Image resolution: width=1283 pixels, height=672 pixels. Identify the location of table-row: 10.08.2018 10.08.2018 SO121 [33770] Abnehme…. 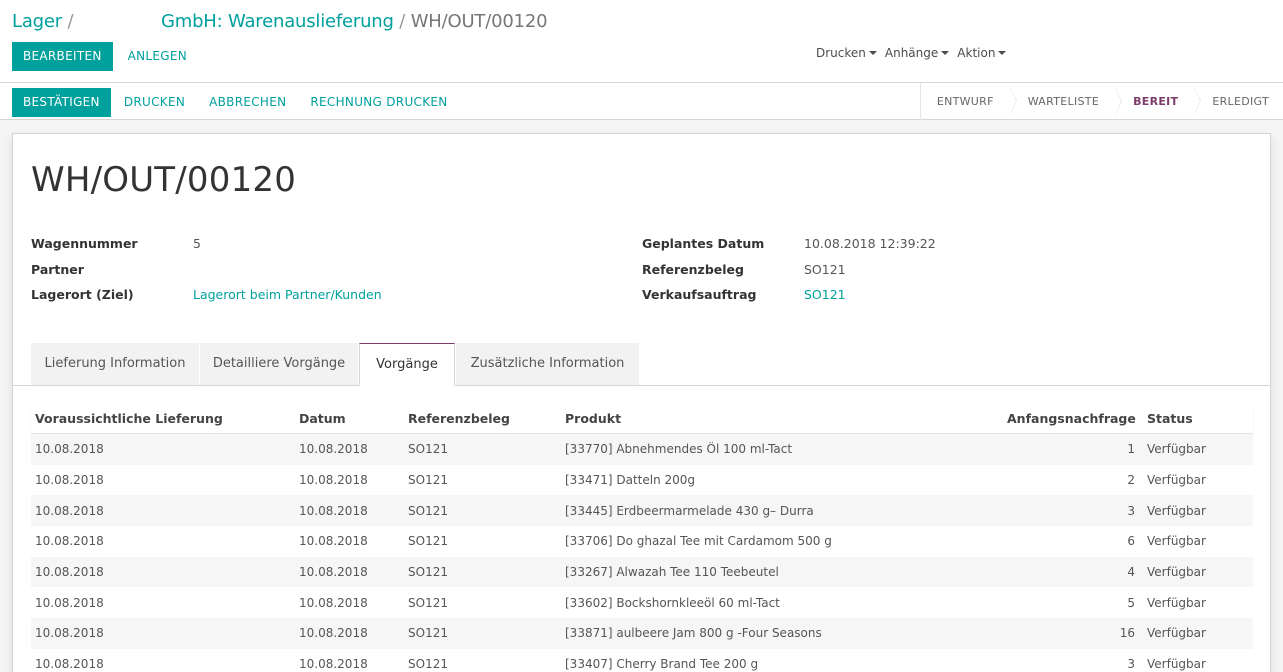
(642, 449).